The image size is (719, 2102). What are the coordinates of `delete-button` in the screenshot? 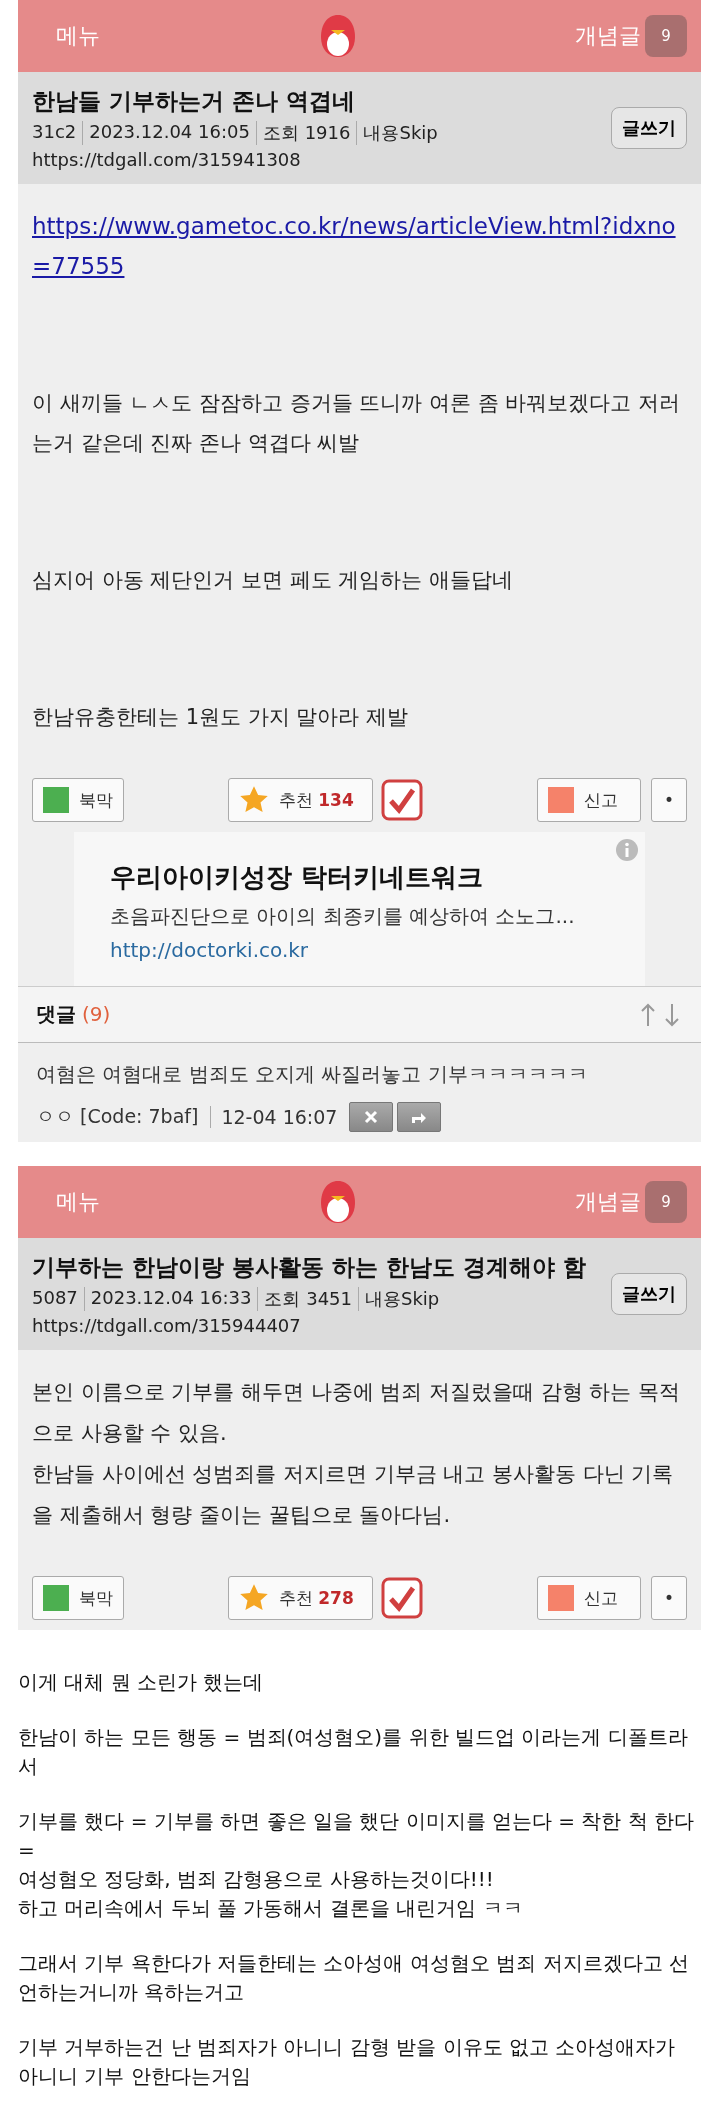 It's located at (371, 1117).